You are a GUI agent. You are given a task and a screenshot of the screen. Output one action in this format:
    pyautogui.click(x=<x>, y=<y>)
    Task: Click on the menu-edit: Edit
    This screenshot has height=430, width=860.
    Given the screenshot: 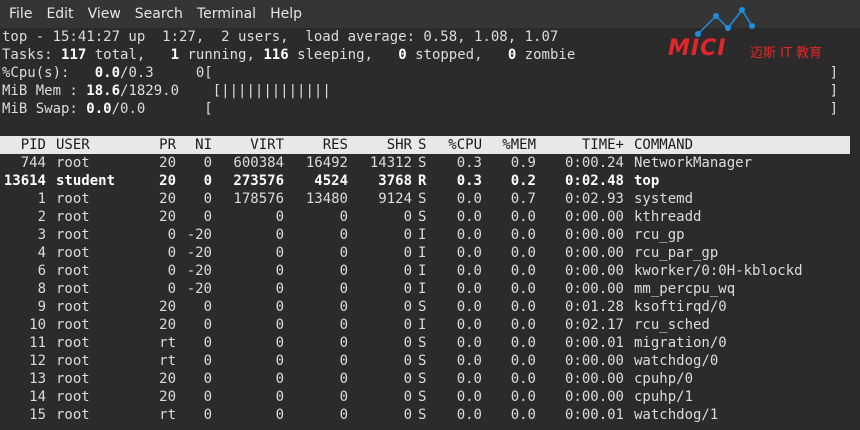 What is the action you would take?
    pyautogui.click(x=59, y=14)
    